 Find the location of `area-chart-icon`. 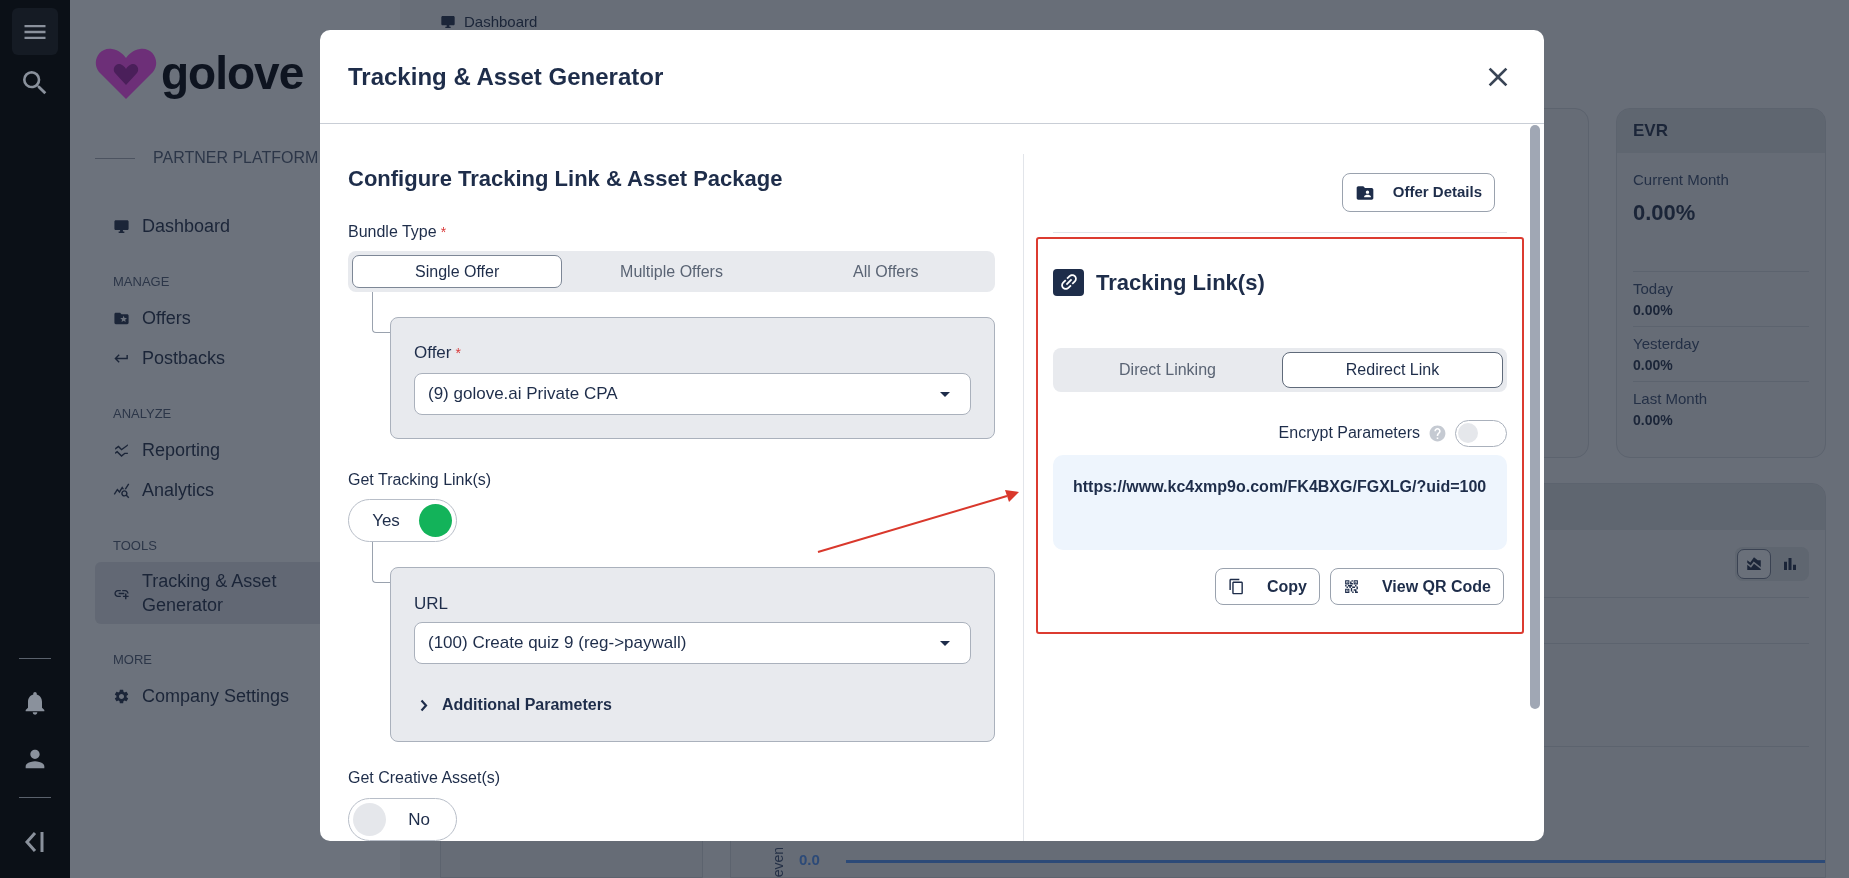

area-chart-icon is located at coordinates (1754, 564).